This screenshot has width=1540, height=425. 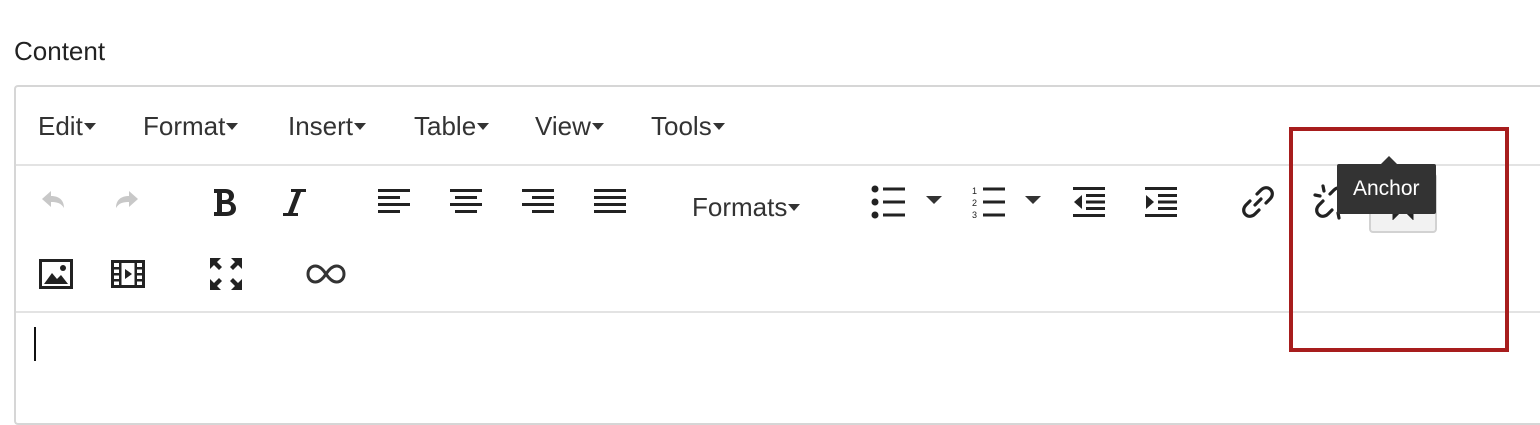 I want to click on indent-button, so click(x=1161, y=202).